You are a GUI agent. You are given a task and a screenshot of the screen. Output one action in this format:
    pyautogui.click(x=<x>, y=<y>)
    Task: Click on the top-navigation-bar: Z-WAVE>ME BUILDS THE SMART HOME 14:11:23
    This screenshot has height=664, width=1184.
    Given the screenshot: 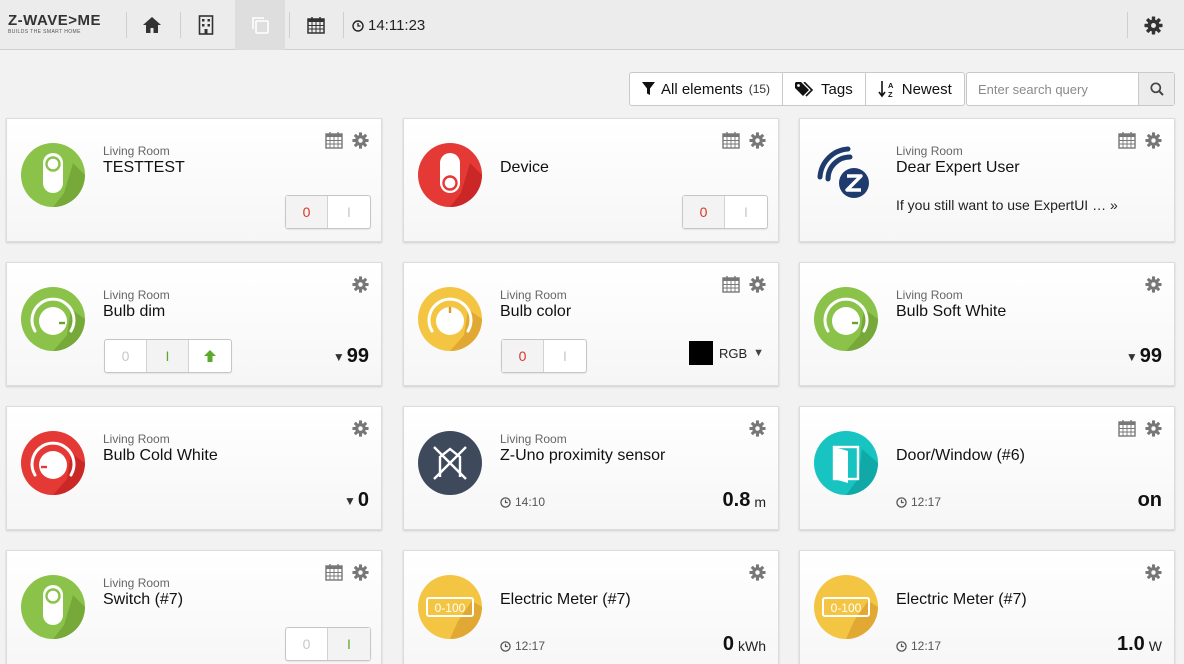 What is the action you would take?
    pyautogui.click(x=592, y=25)
    